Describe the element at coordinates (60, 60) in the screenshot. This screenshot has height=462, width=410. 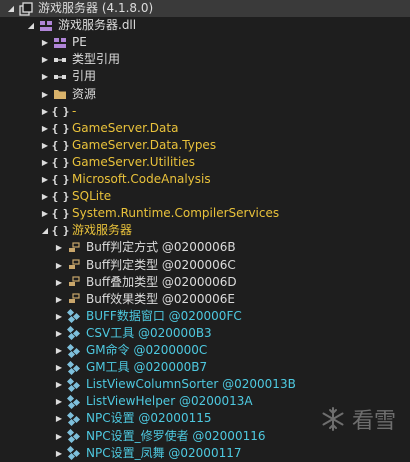
I see `type-ref-icon` at that location.